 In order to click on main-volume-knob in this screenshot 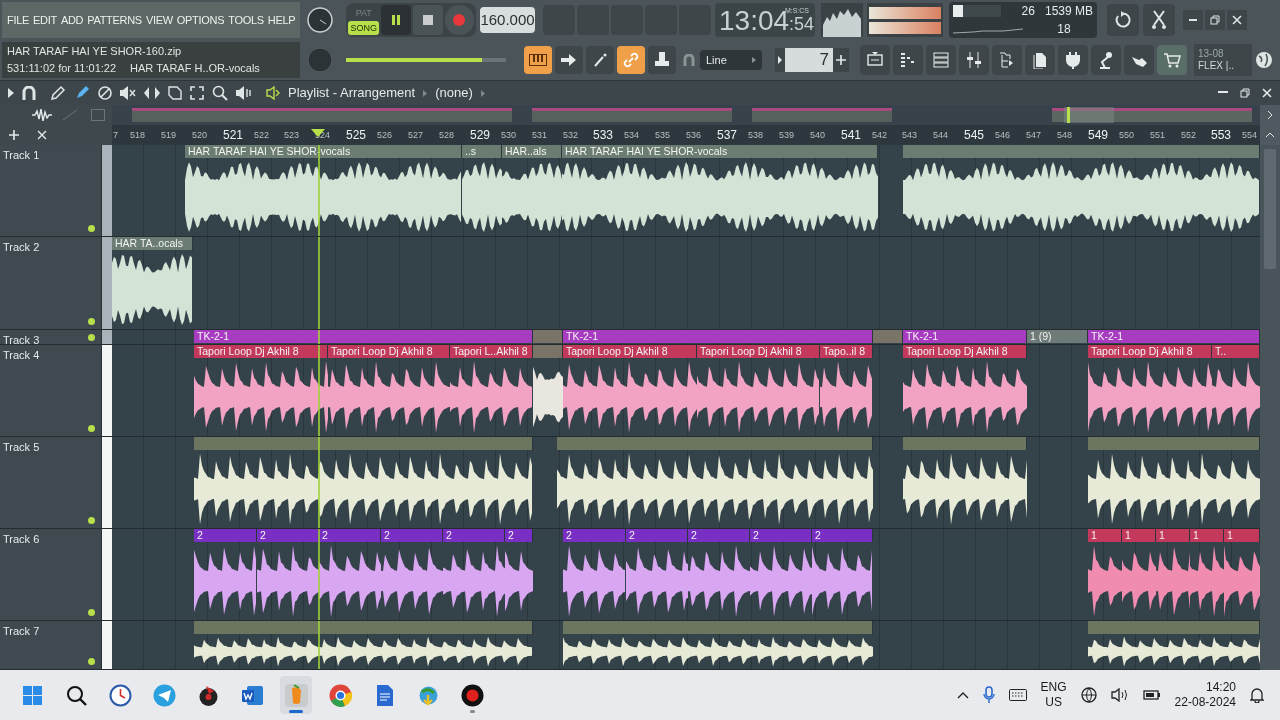, I will do `click(320, 20)`.